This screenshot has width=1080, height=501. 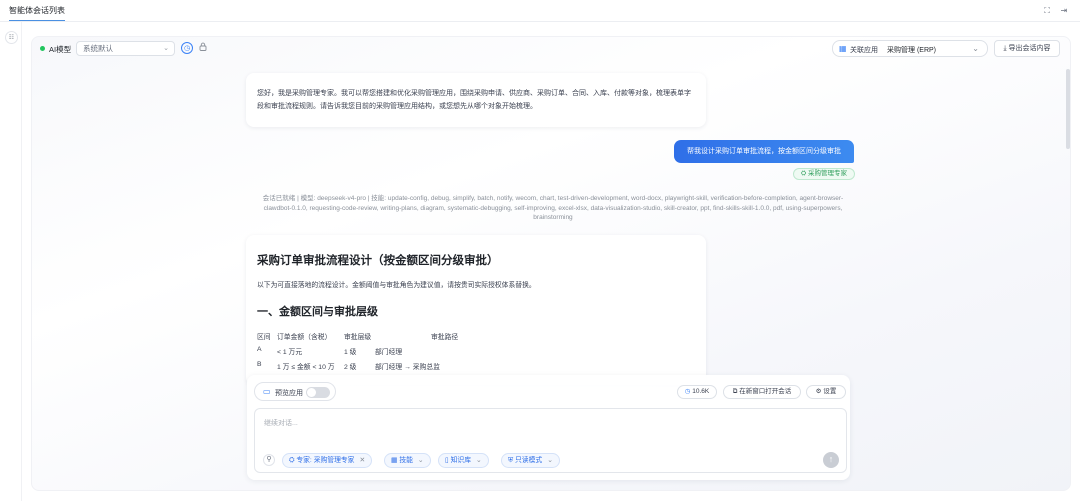 I want to click on related-app-value: 采购管理 (ERP), so click(x=911, y=50).